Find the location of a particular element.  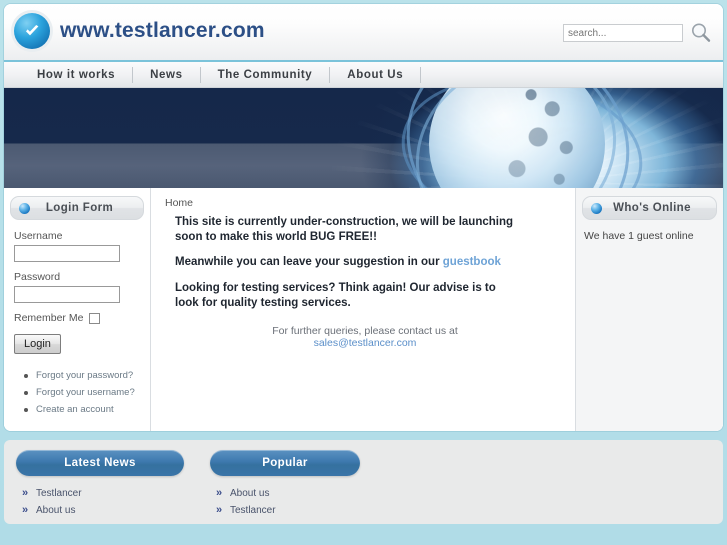

login-button: Login is located at coordinates (37, 344).